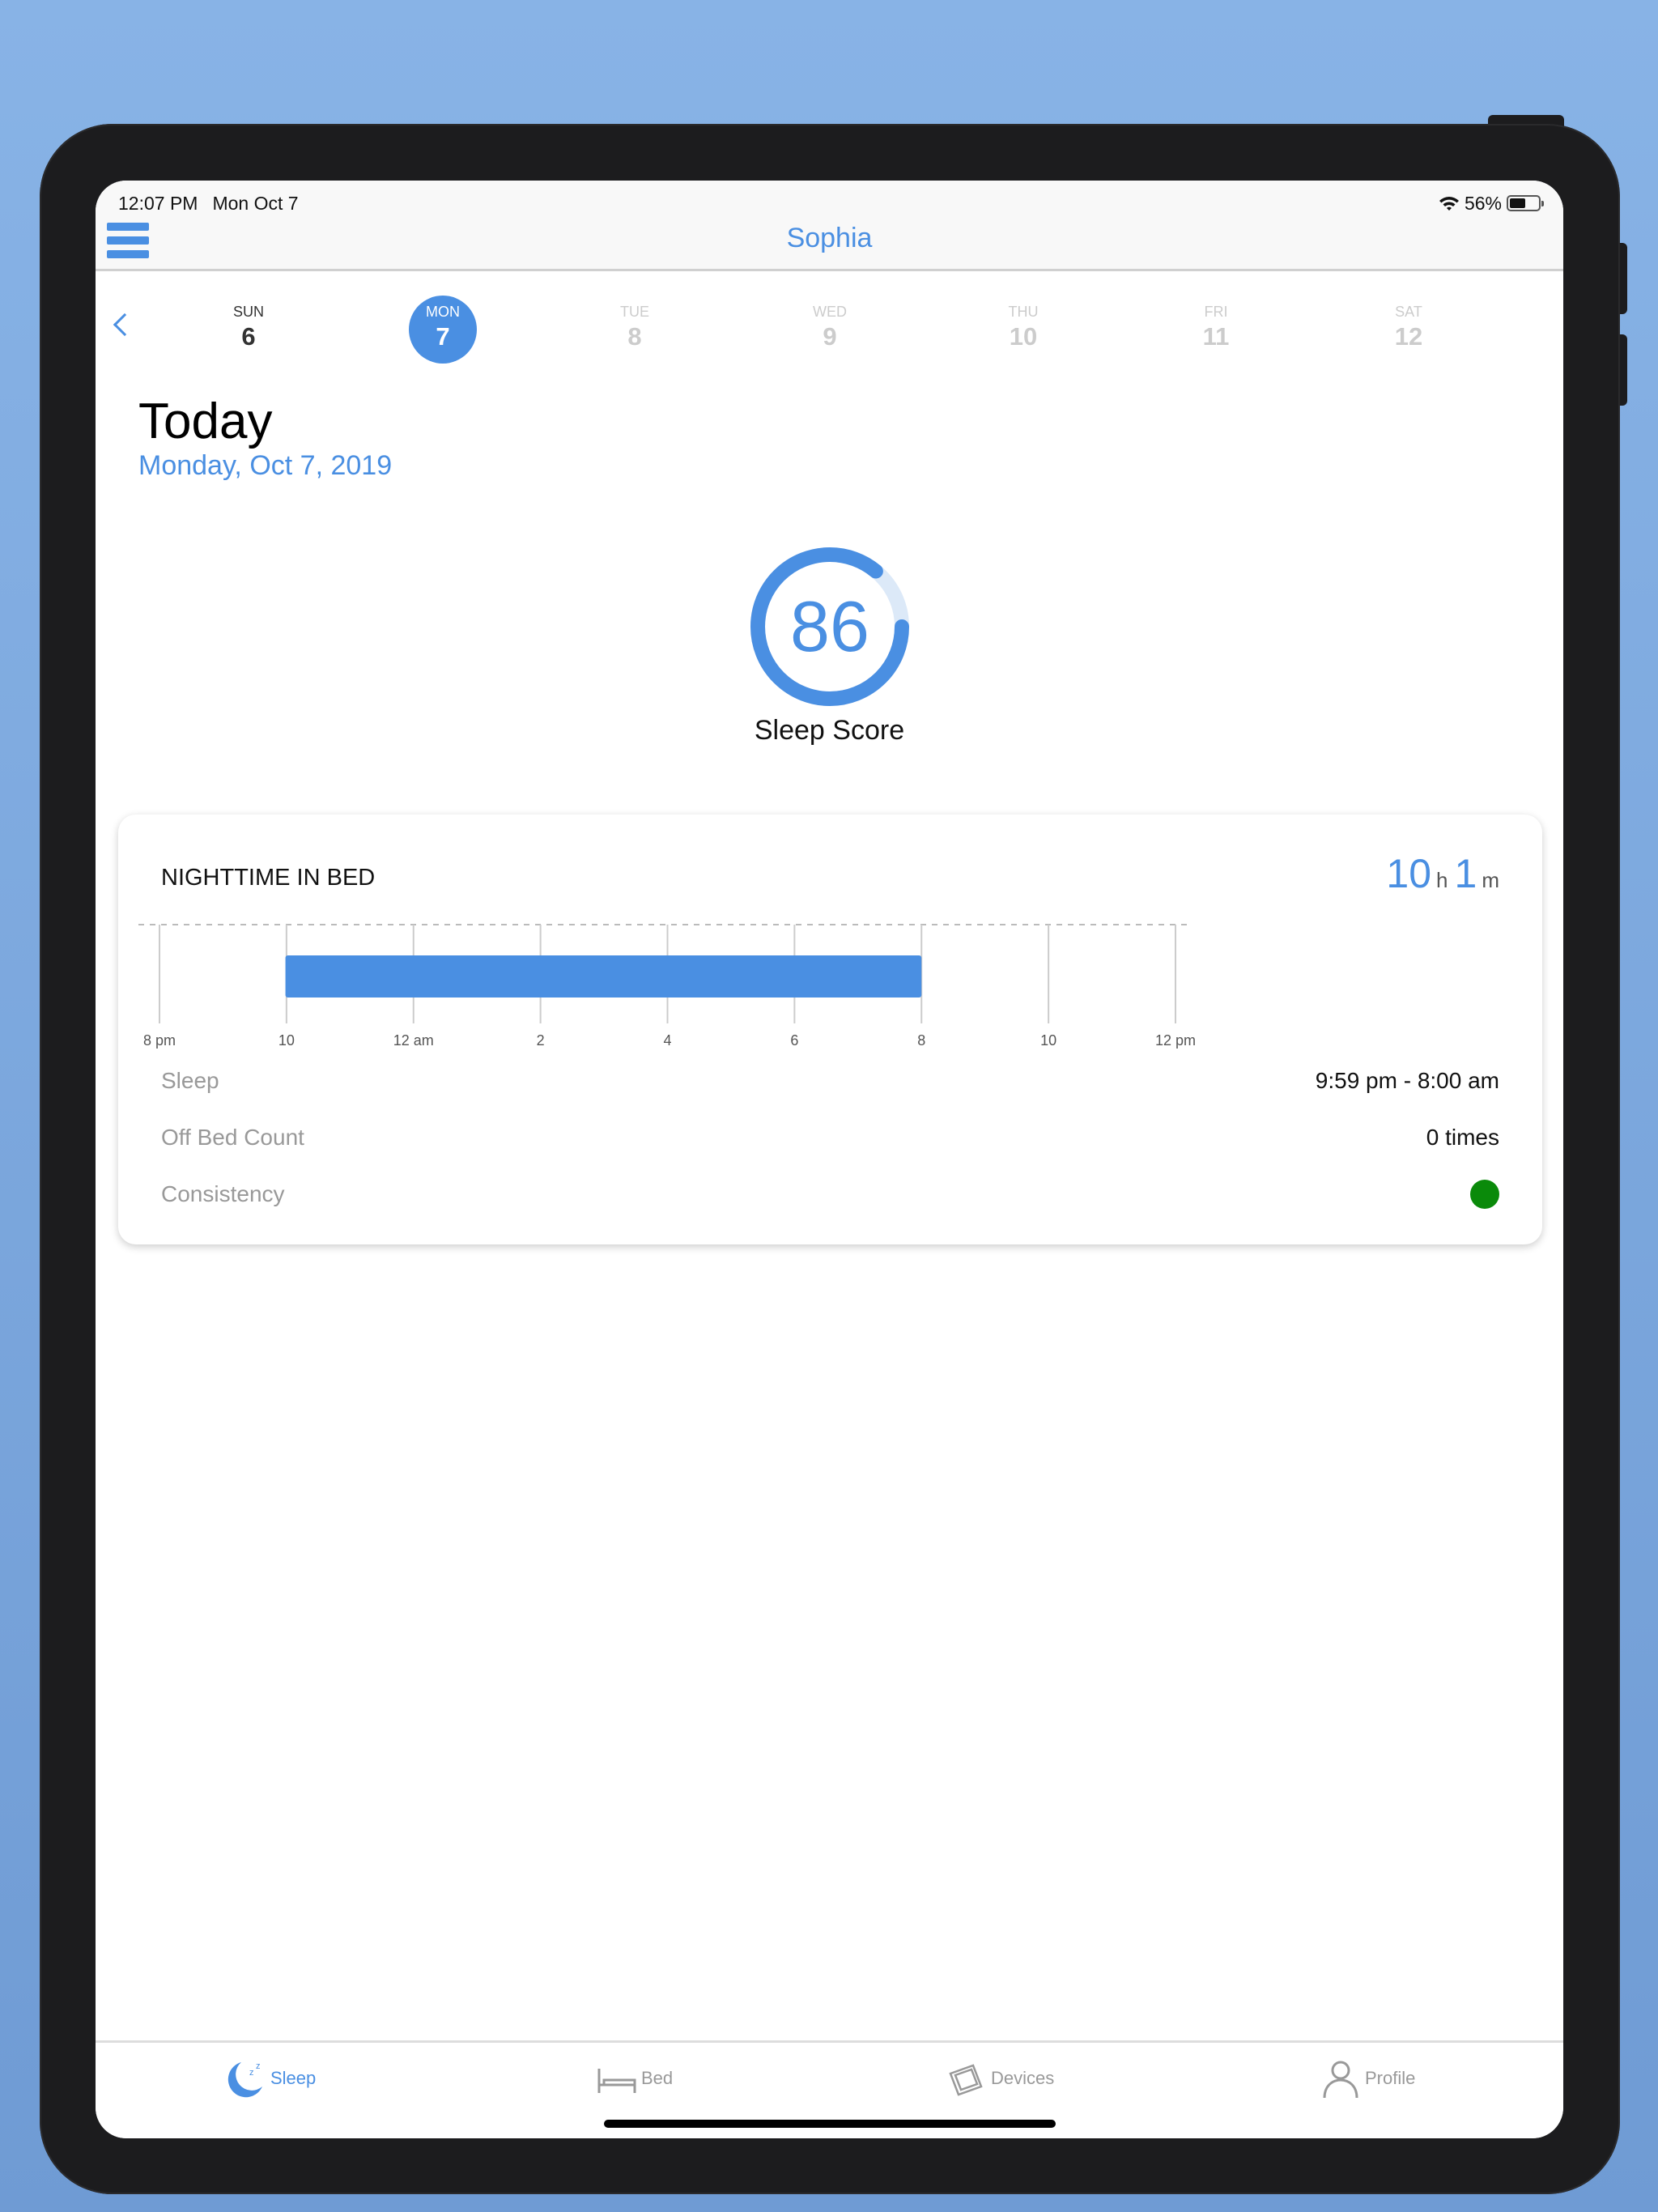 The height and width of the screenshot is (2212, 1658). I want to click on battery-percent: 56%, so click(1483, 203).